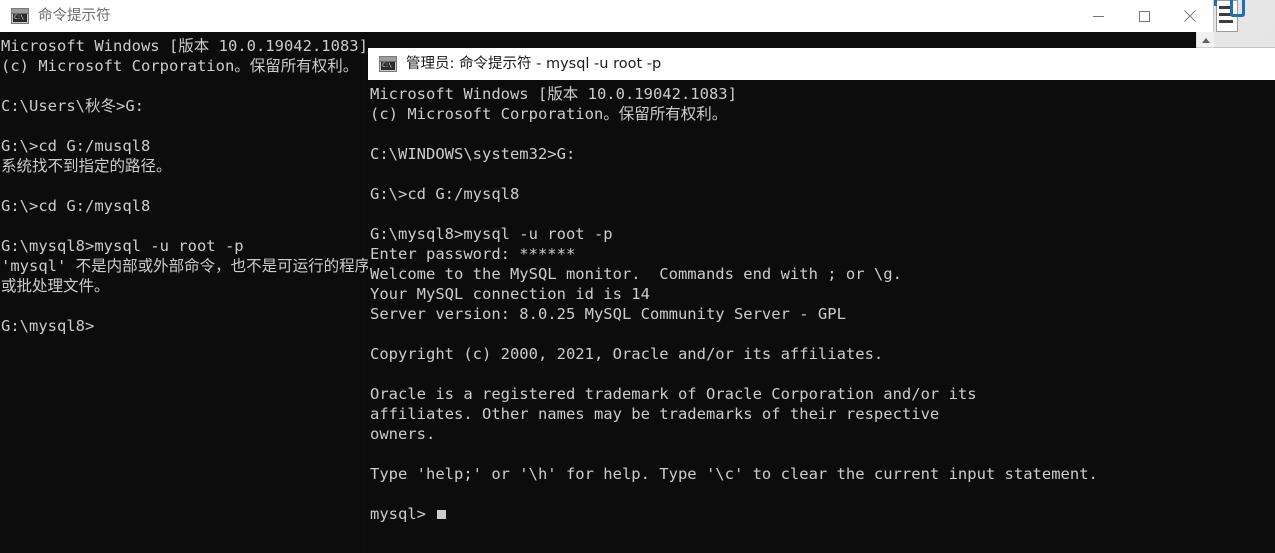 The image size is (1275, 553). Describe the element at coordinates (445, 194) in the screenshot. I see `terminal-line: G:\>cd G:/mysql8` at that location.